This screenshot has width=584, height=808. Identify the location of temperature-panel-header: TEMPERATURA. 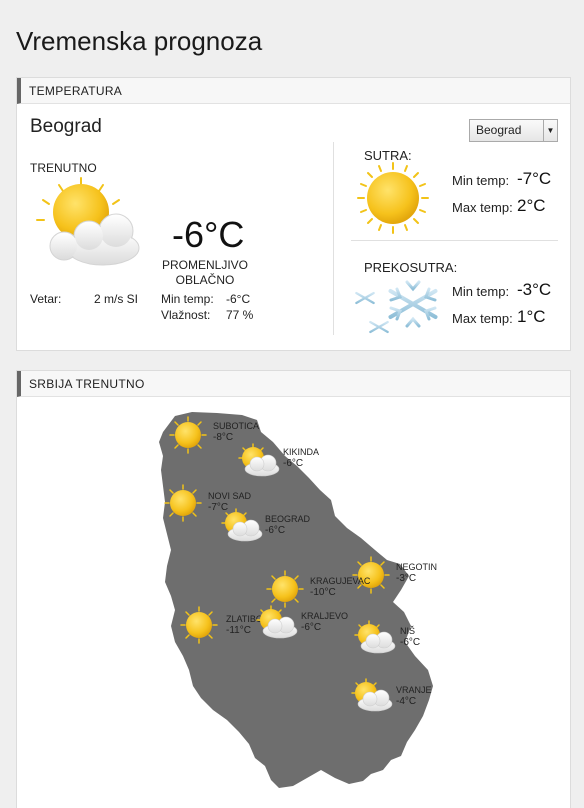
(293, 91).